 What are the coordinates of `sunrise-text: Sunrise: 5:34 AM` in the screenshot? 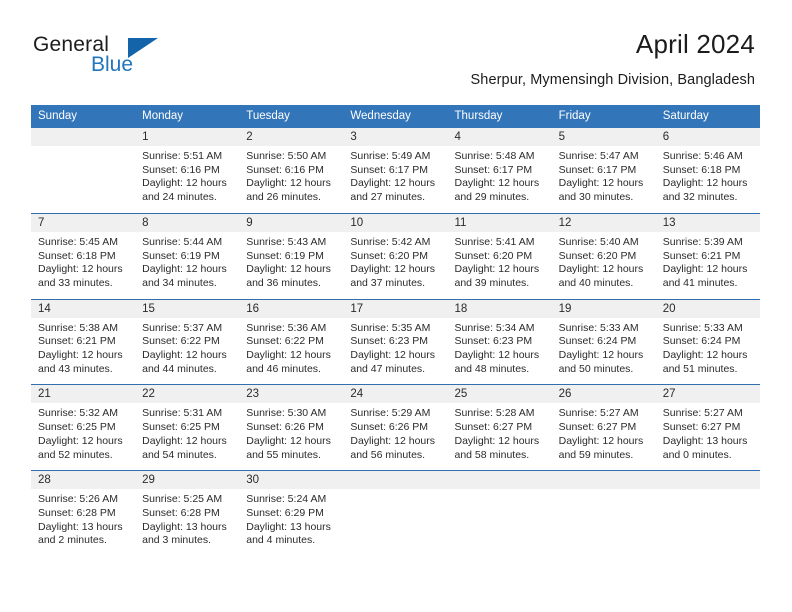 It's located at (494, 327).